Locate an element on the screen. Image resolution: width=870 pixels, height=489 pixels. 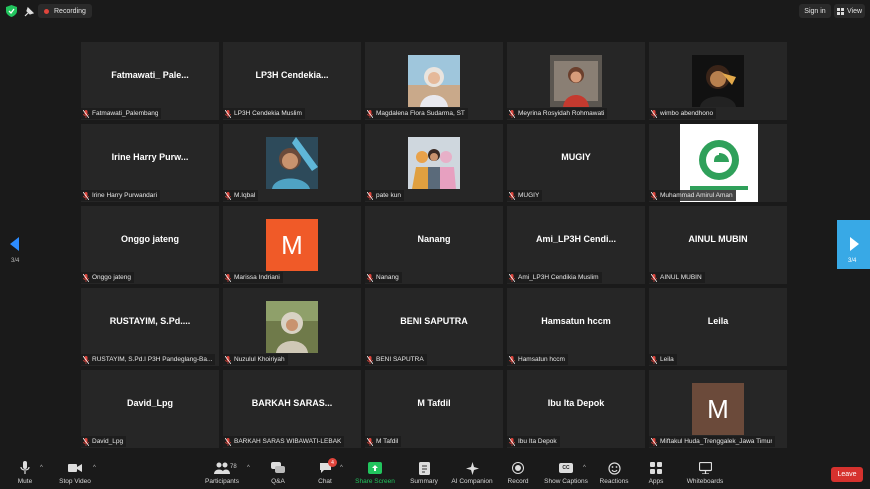
participant-tile: LP3H Cendekia... LP3H Cendekia Muslim is located at coordinates (292, 81).